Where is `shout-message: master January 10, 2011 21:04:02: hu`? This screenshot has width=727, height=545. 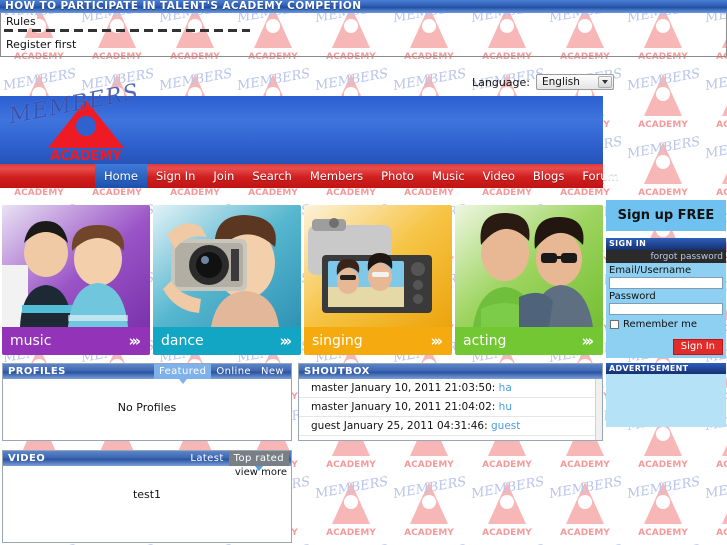
shout-message: master January 10, 2011 21:04:02: hu is located at coordinates (450, 407).